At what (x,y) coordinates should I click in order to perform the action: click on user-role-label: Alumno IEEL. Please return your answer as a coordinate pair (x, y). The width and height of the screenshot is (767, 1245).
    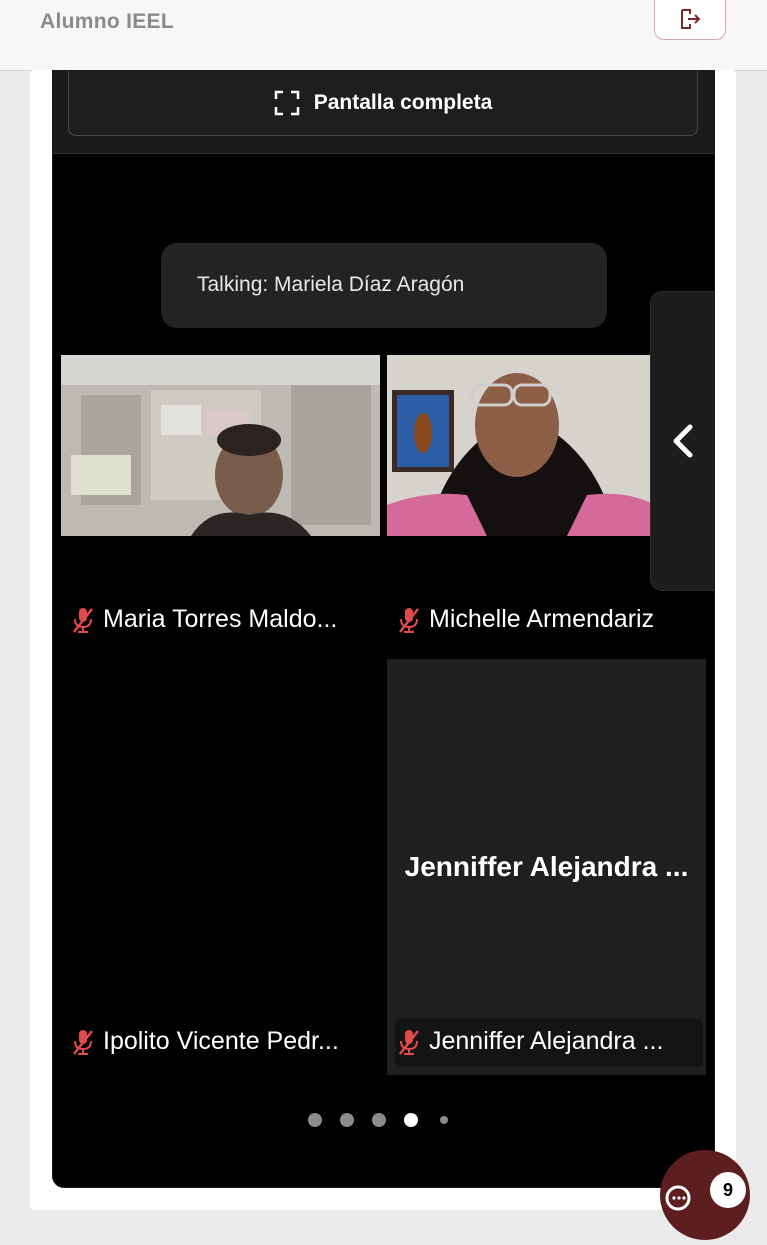
    Looking at the image, I should click on (107, 21).